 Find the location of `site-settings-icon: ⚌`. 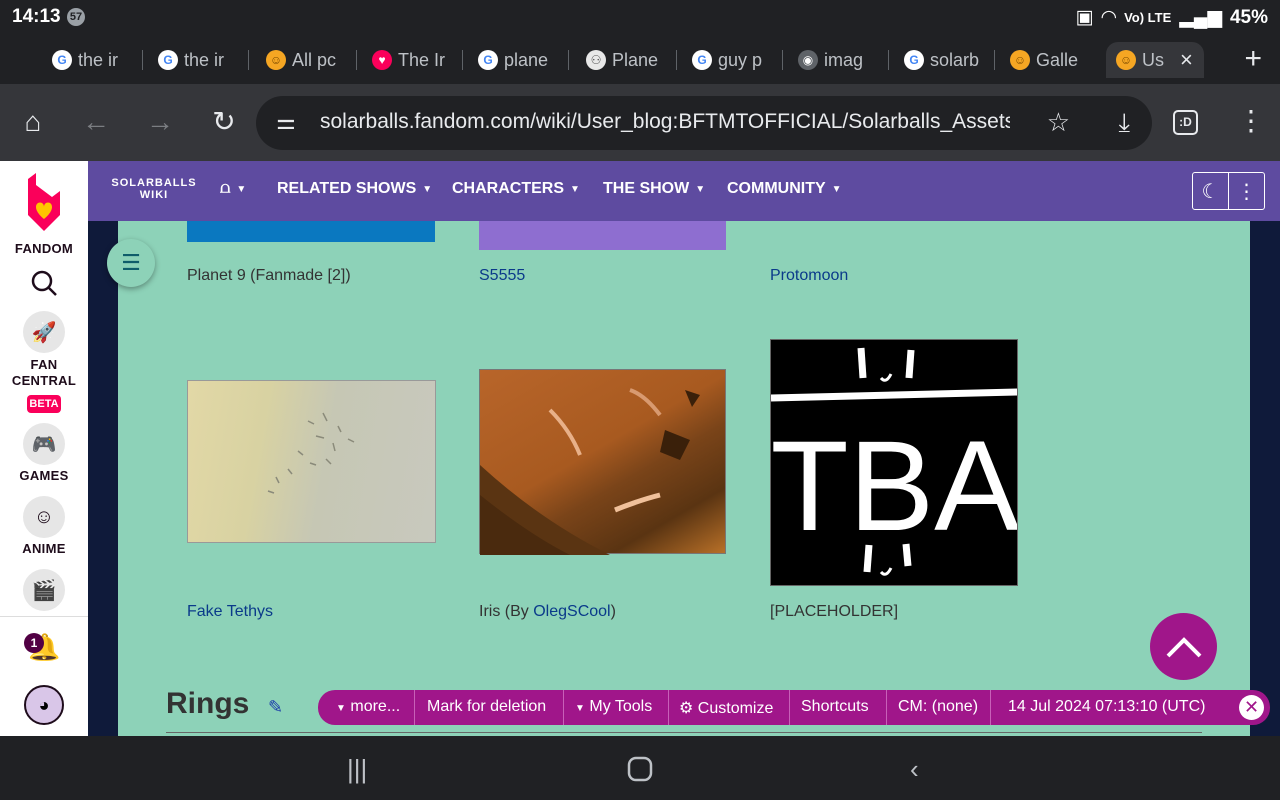

site-settings-icon: ⚌ is located at coordinates (286, 122).